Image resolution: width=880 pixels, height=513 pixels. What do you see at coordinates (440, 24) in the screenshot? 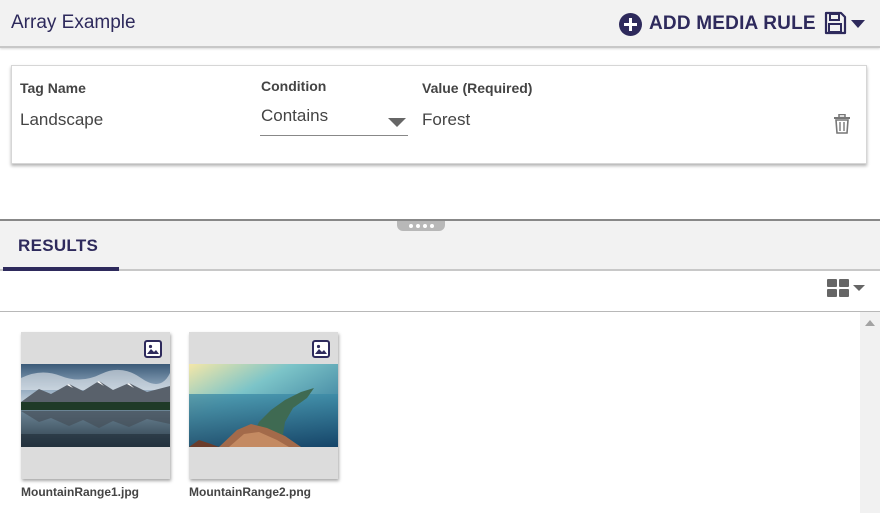
I see `app-header: Array Example ADD MEDIA RULE` at bounding box center [440, 24].